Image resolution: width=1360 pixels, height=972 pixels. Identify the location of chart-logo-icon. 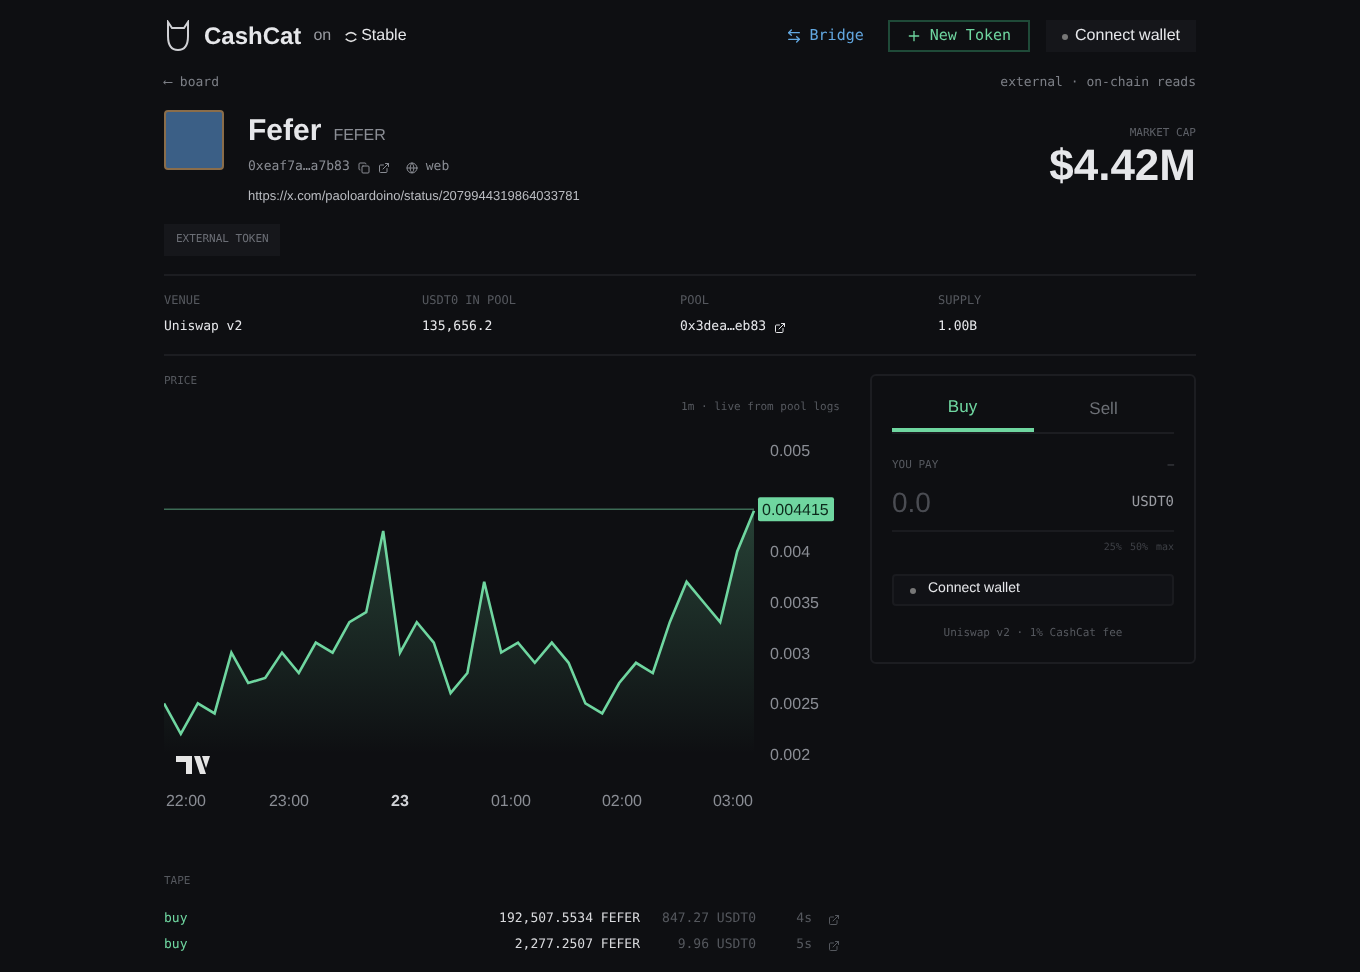
(193, 765).